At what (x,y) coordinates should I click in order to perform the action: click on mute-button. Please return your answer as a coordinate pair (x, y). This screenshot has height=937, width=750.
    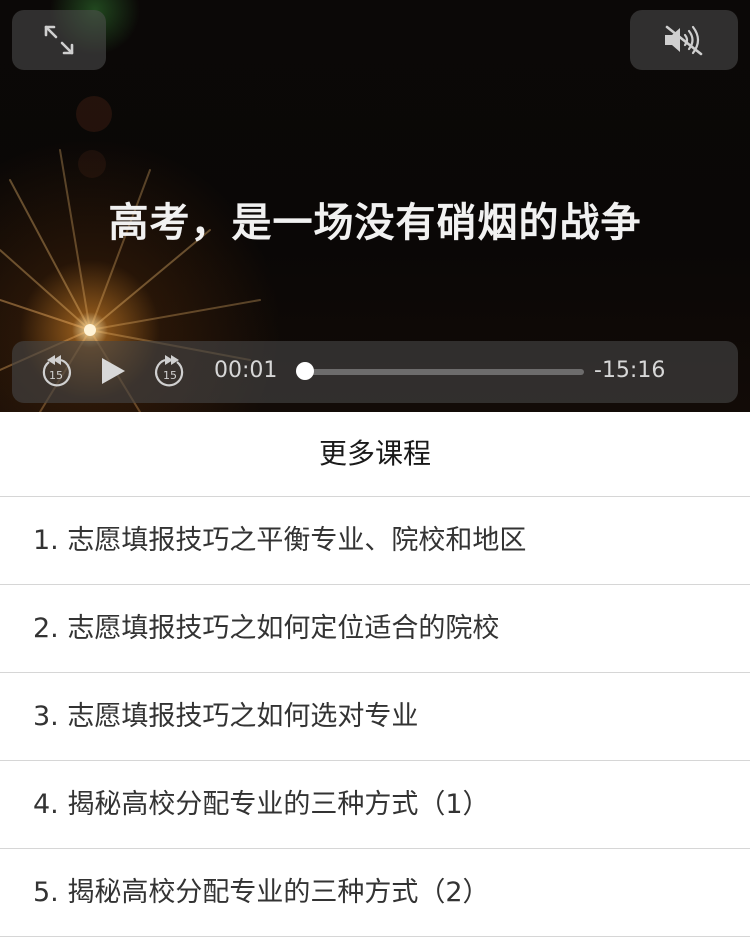
    Looking at the image, I should click on (684, 40).